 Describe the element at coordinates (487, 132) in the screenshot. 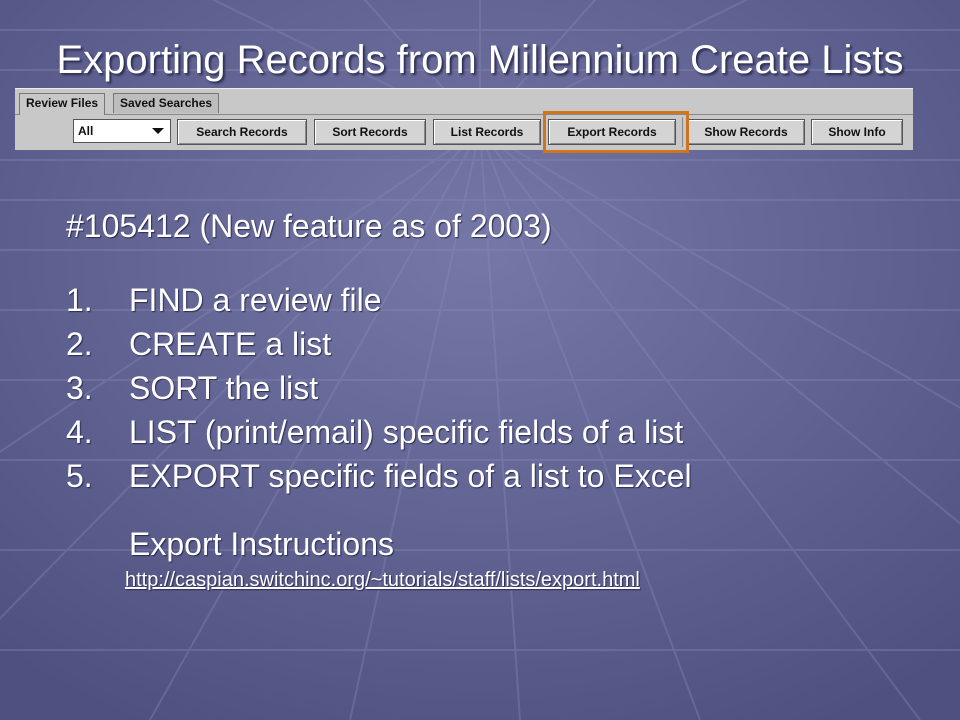

I see `list-records-button: List Records` at that location.